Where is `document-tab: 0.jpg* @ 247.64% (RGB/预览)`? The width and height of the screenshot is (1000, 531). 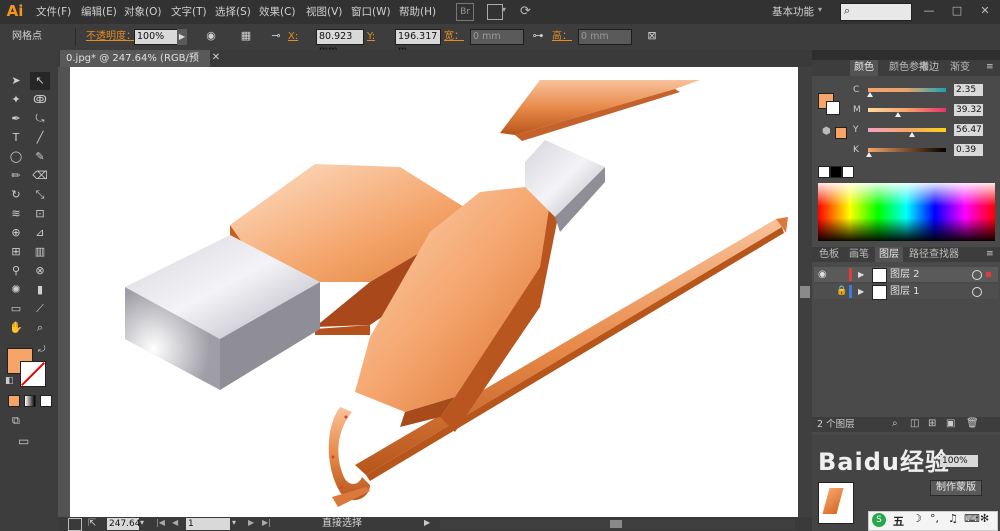 document-tab: 0.jpg* @ 247.64% (RGB/预览) is located at coordinates (135, 65).